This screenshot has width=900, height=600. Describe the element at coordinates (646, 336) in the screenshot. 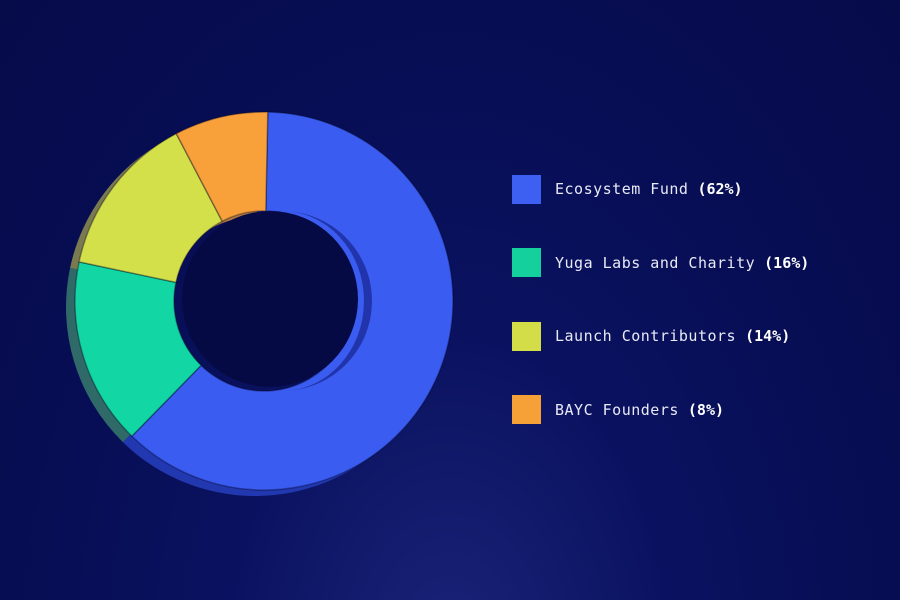

I see `legend-label: Launch Contributors` at that location.